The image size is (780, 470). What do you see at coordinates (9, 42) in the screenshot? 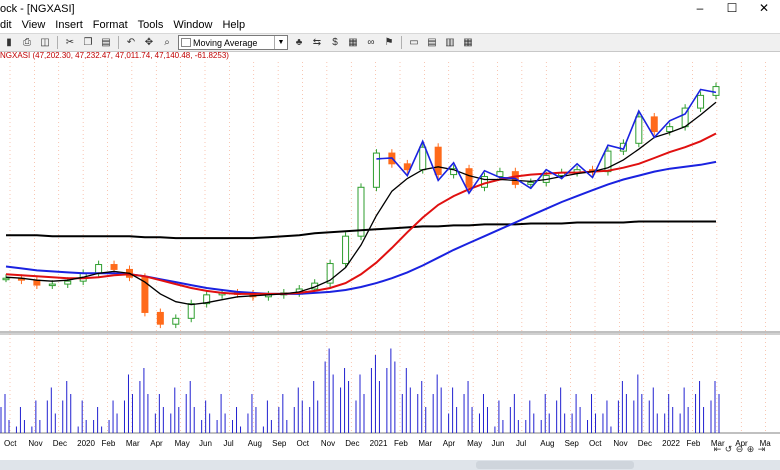
I see `save-icon: ▮` at bounding box center [9, 42].